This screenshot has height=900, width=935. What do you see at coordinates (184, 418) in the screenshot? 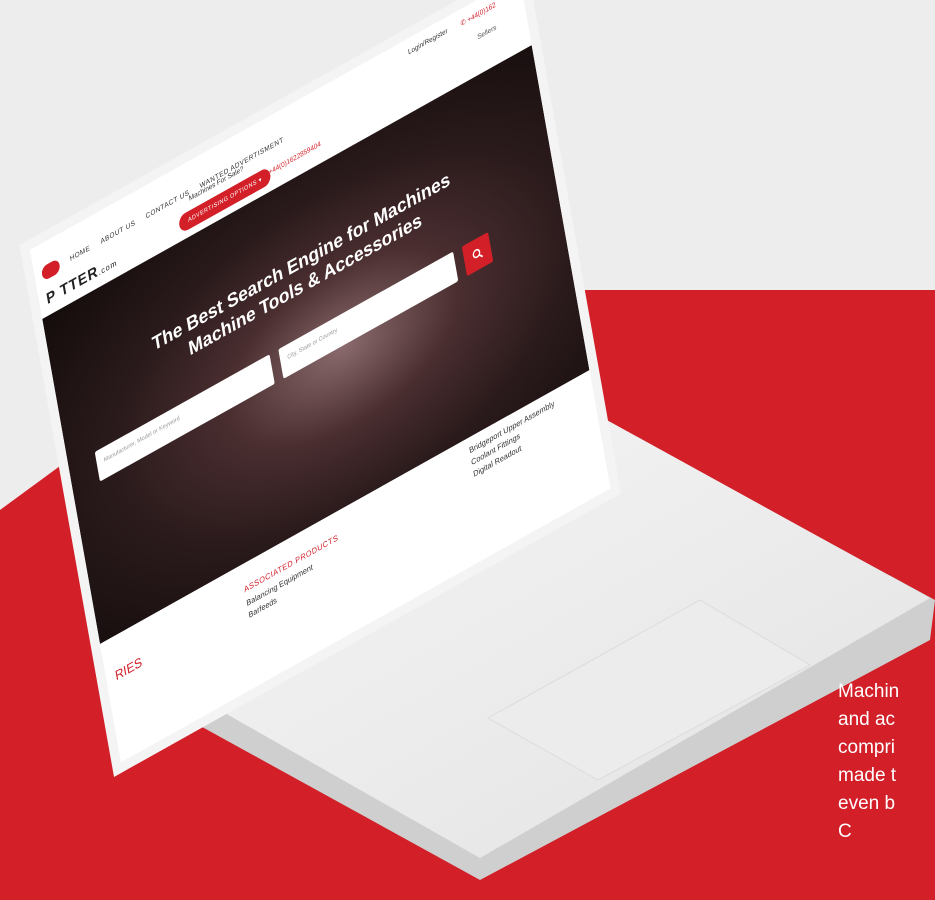
I see `keyword-search-input: Manufacturer, Model or Keyword` at bounding box center [184, 418].